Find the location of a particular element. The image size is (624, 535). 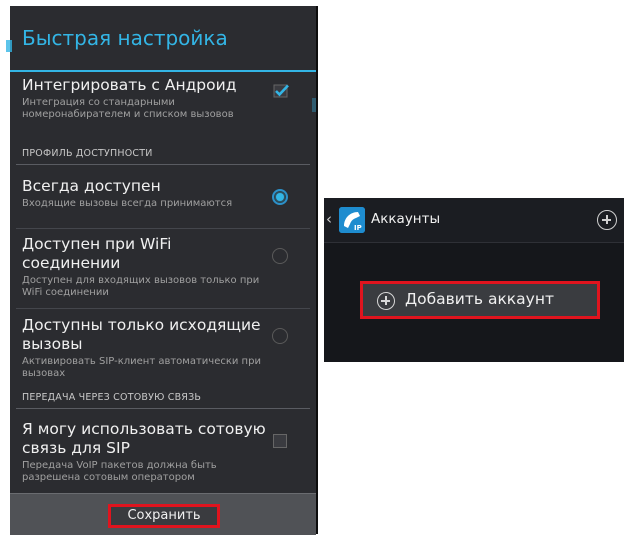

accounts-list: Добавить аккаунт is located at coordinates (474, 302).